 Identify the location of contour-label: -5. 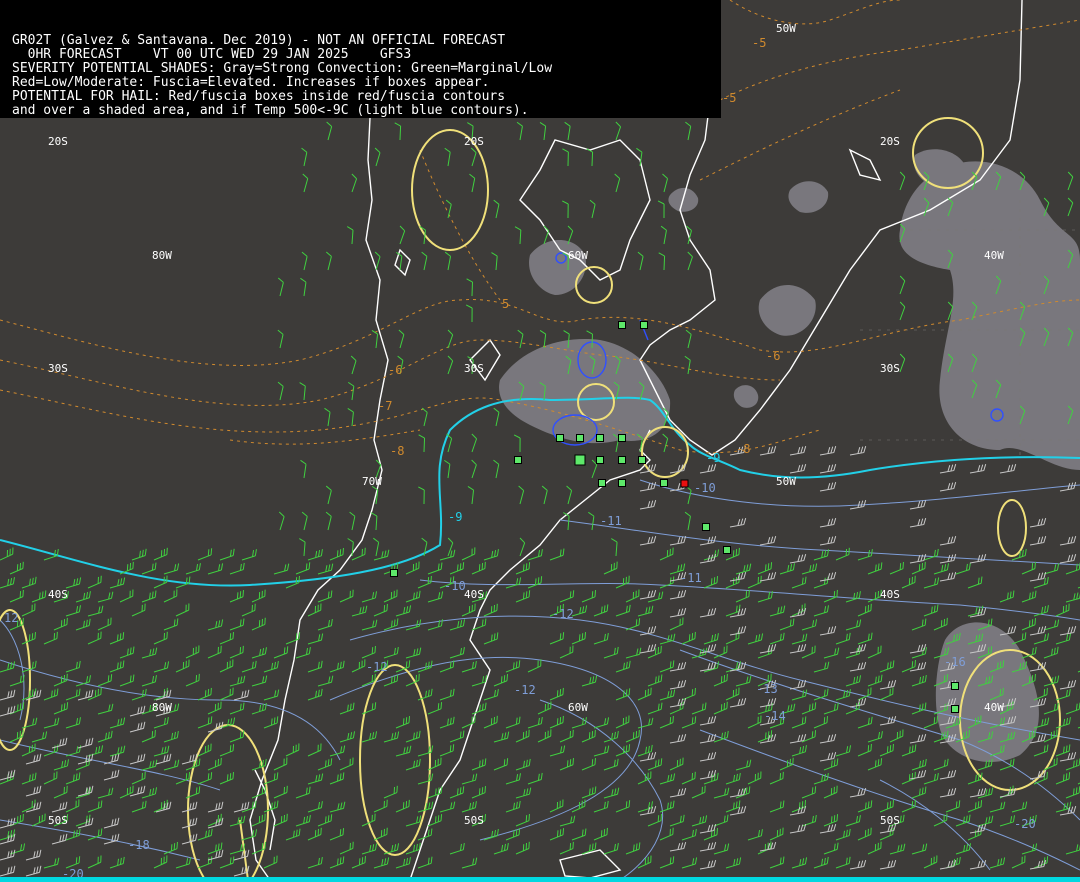
(729, 98).